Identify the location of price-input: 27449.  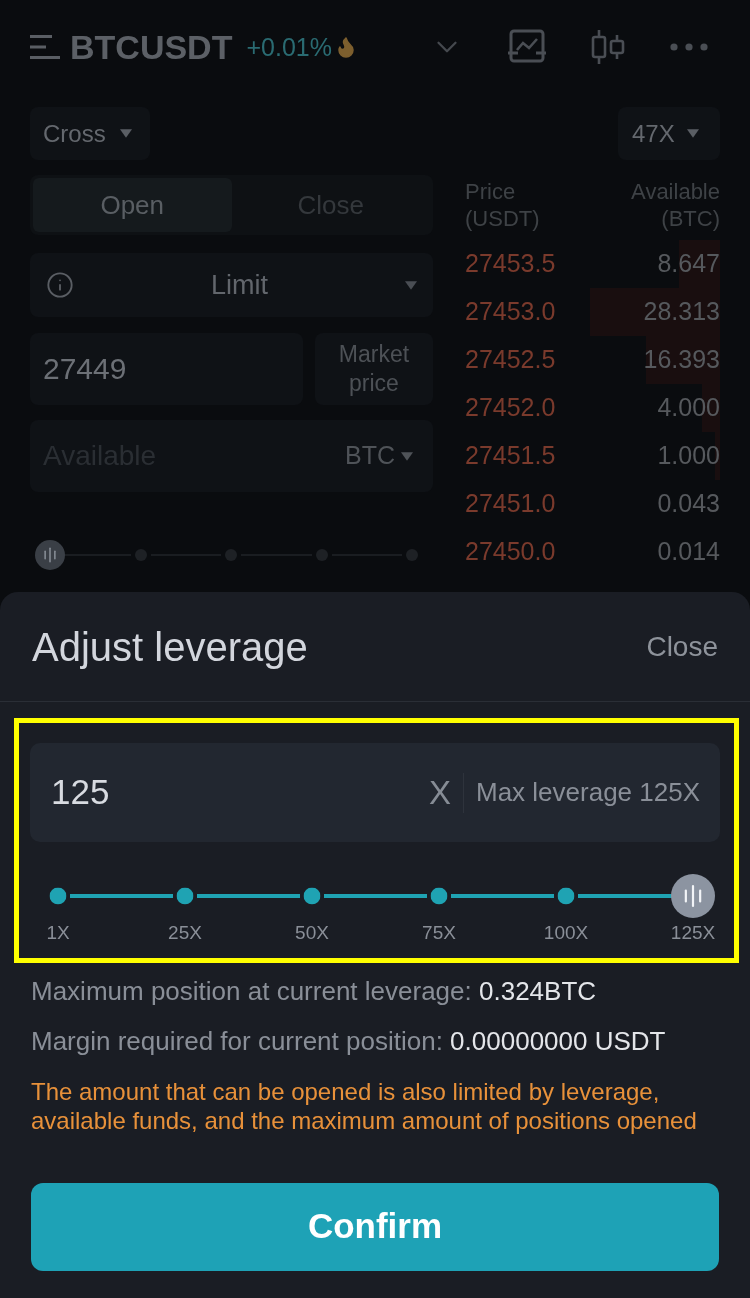
(166, 369).